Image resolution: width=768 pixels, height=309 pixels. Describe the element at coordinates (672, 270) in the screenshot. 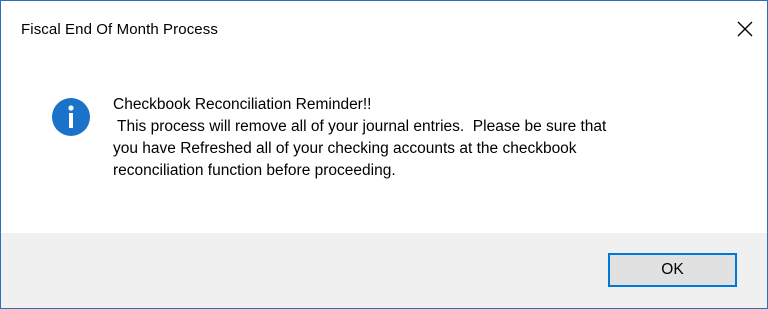

I see `ok-button: OK` at that location.